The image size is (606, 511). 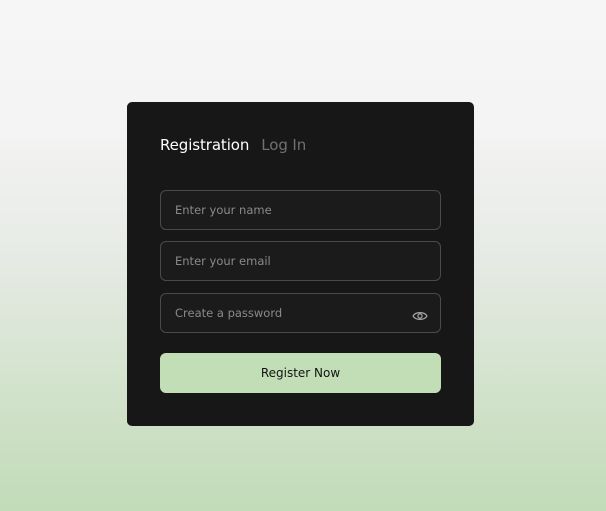 I want to click on password-input, so click(x=300, y=313).